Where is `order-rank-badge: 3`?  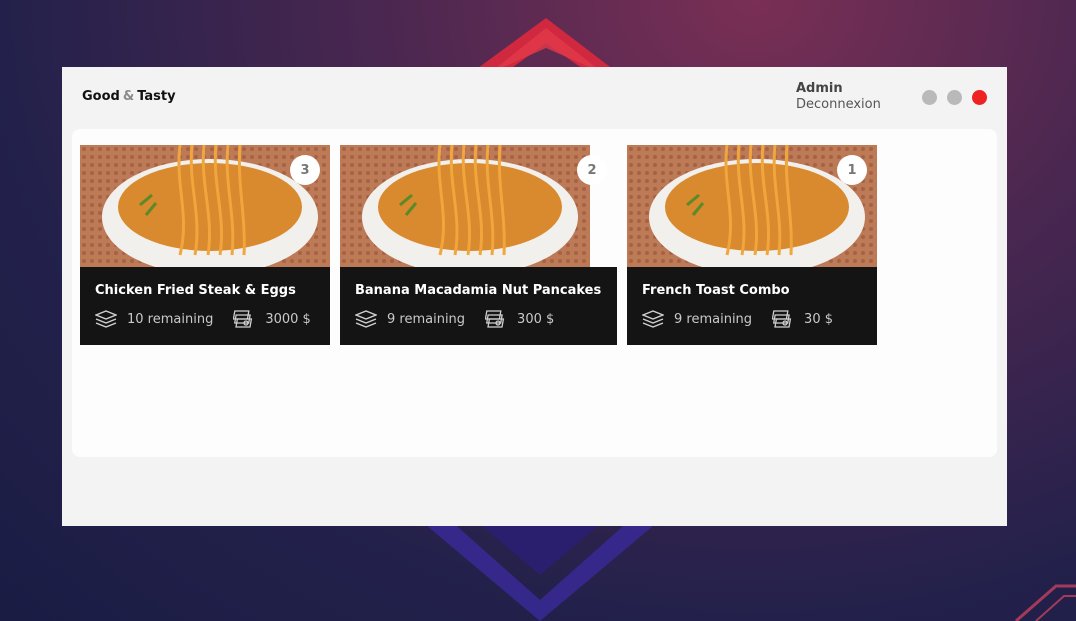
order-rank-badge: 3 is located at coordinates (305, 170).